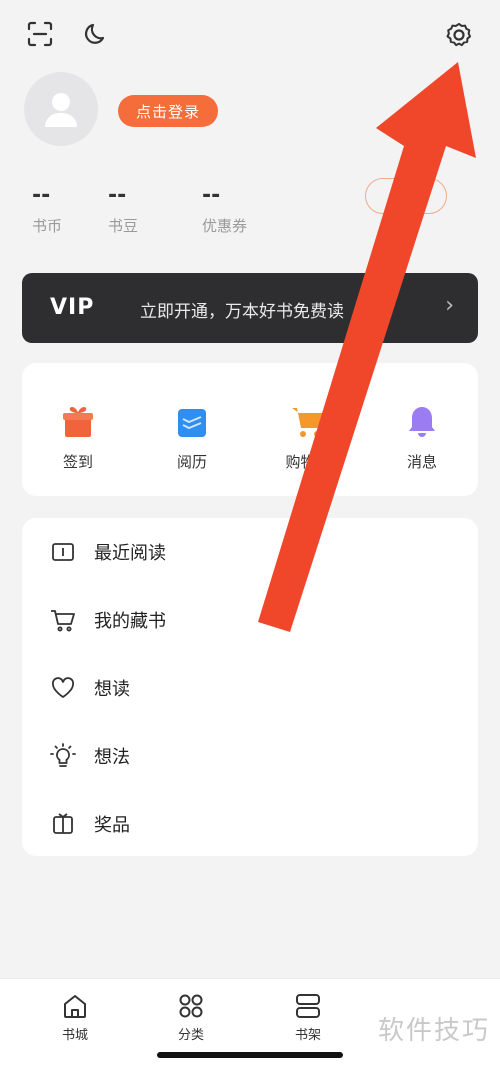 Image resolution: width=500 pixels, height=1066 pixels. What do you see at coordinates (75, 1006) in the screenshot?
I see `home-icon` at bounding box center [75, 1006].